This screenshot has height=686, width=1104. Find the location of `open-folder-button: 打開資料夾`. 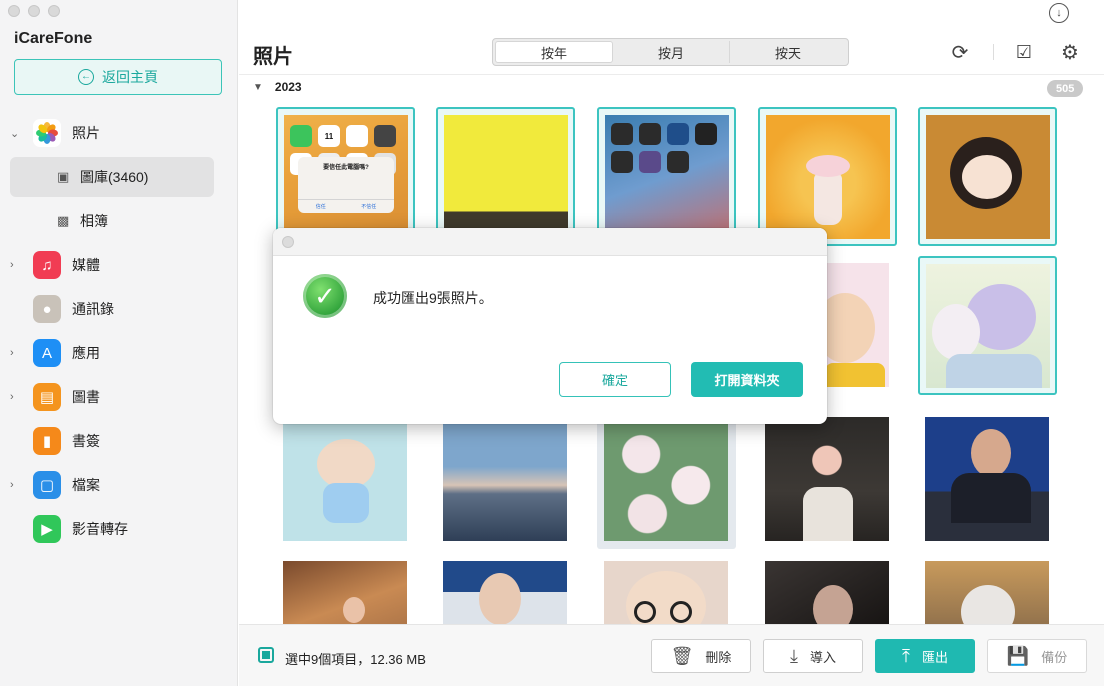

open-folder-button: 打開資料夾 is located at coordinates (747, 379).